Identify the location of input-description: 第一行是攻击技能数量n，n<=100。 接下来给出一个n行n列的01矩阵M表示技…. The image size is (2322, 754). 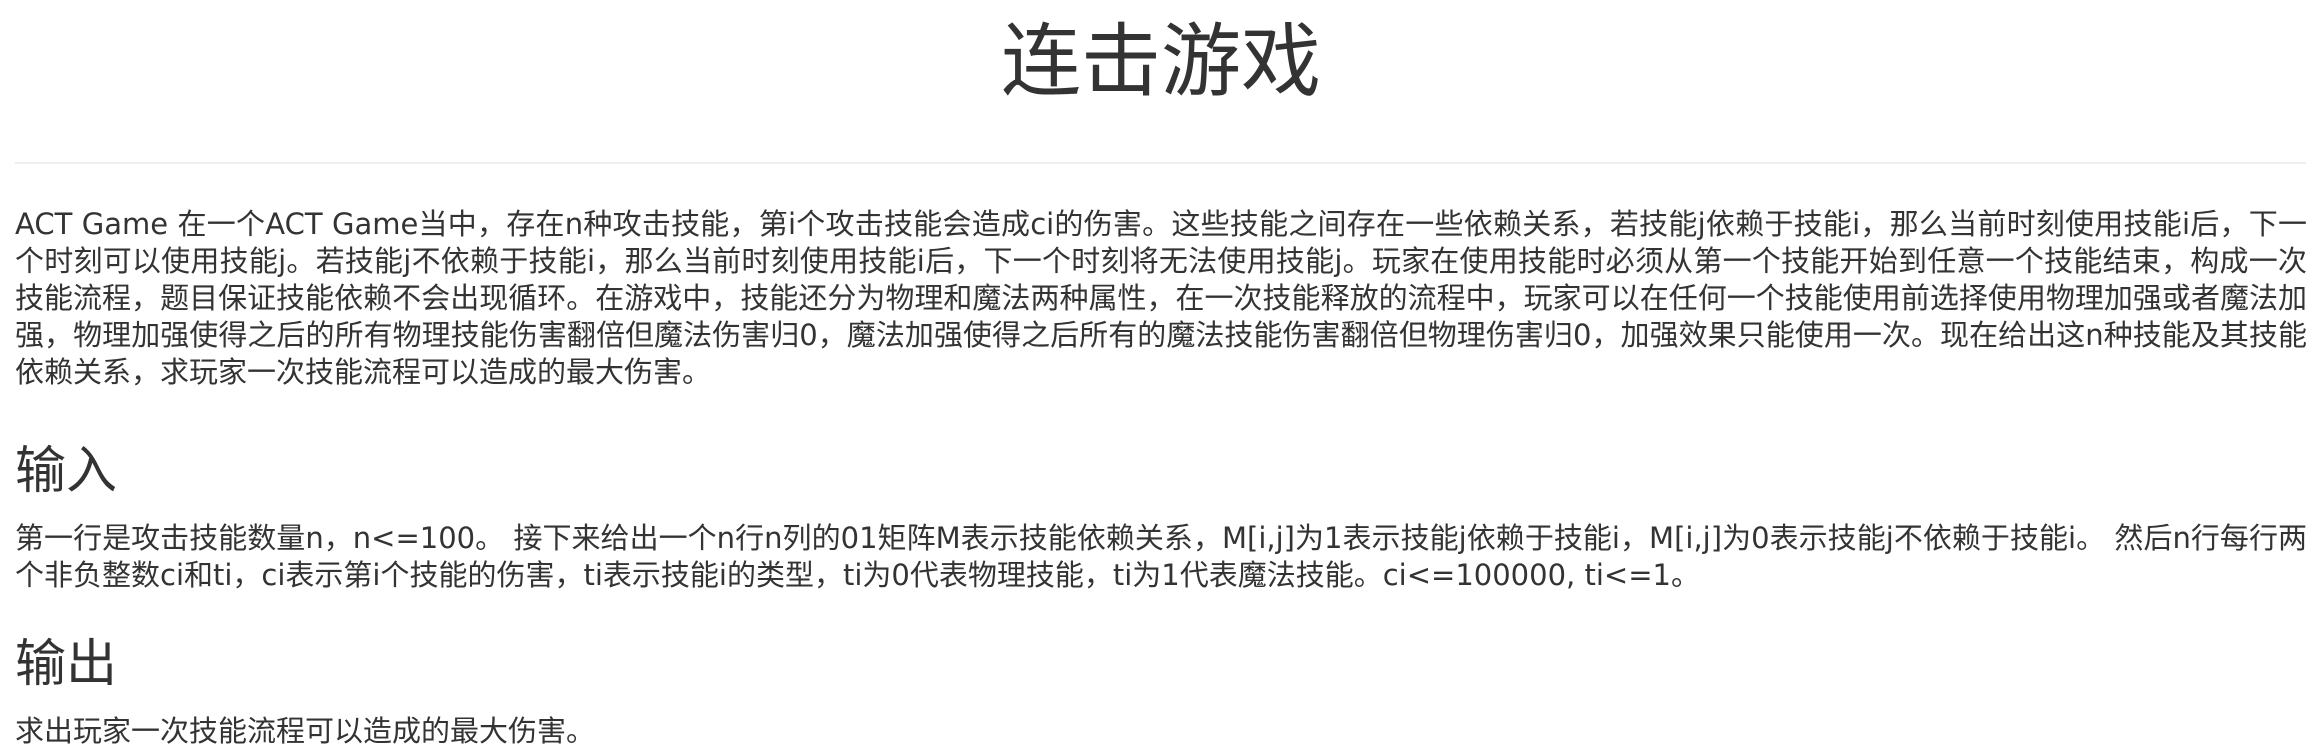
(1161, 556).